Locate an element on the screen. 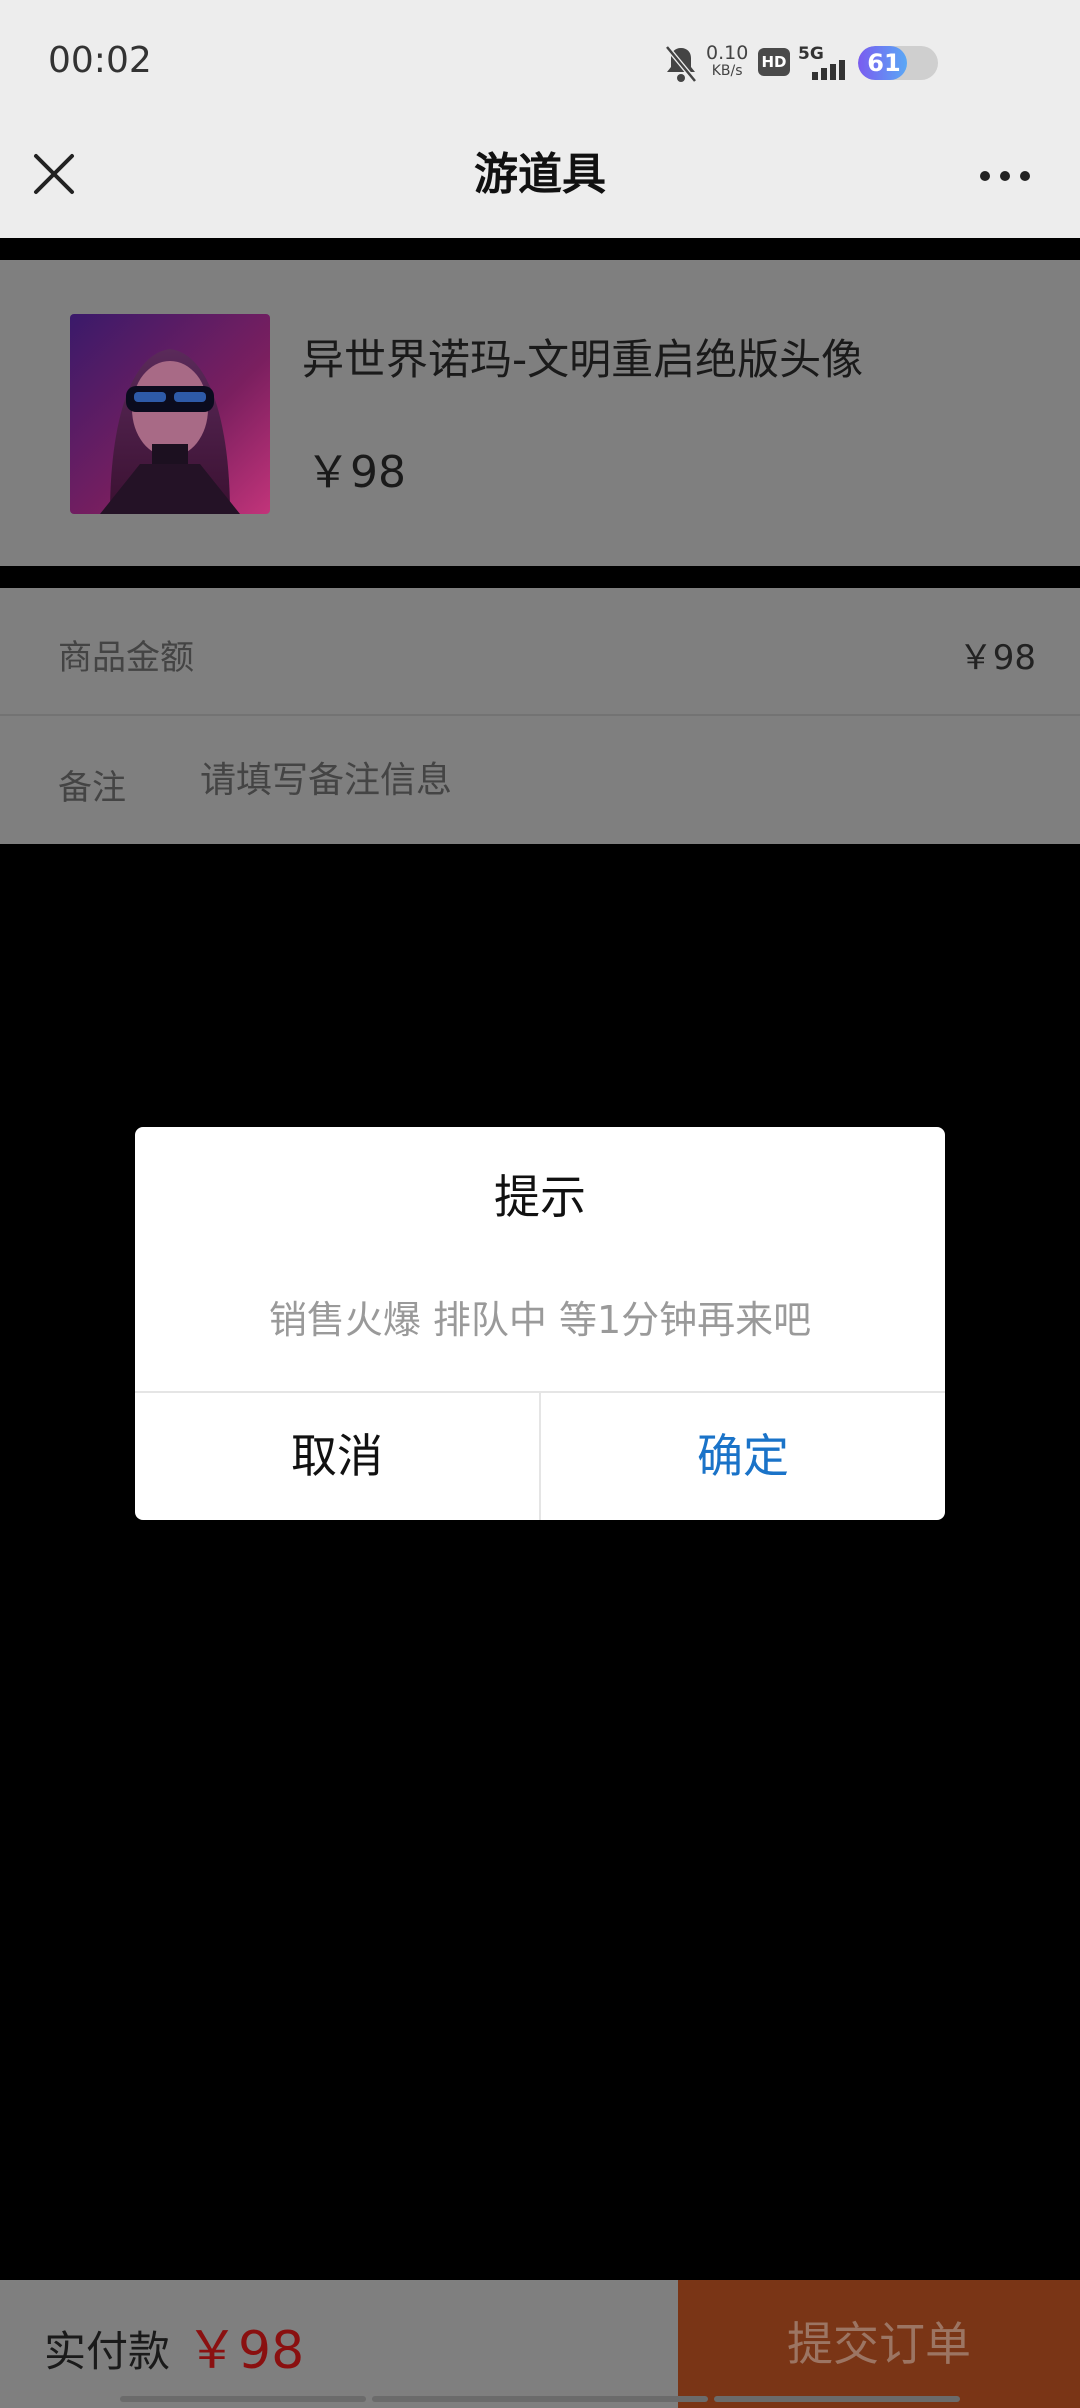 The width and height of the screenshot is (1080, 2408). battery-icon: 61 is located at coordinates (898, 63).